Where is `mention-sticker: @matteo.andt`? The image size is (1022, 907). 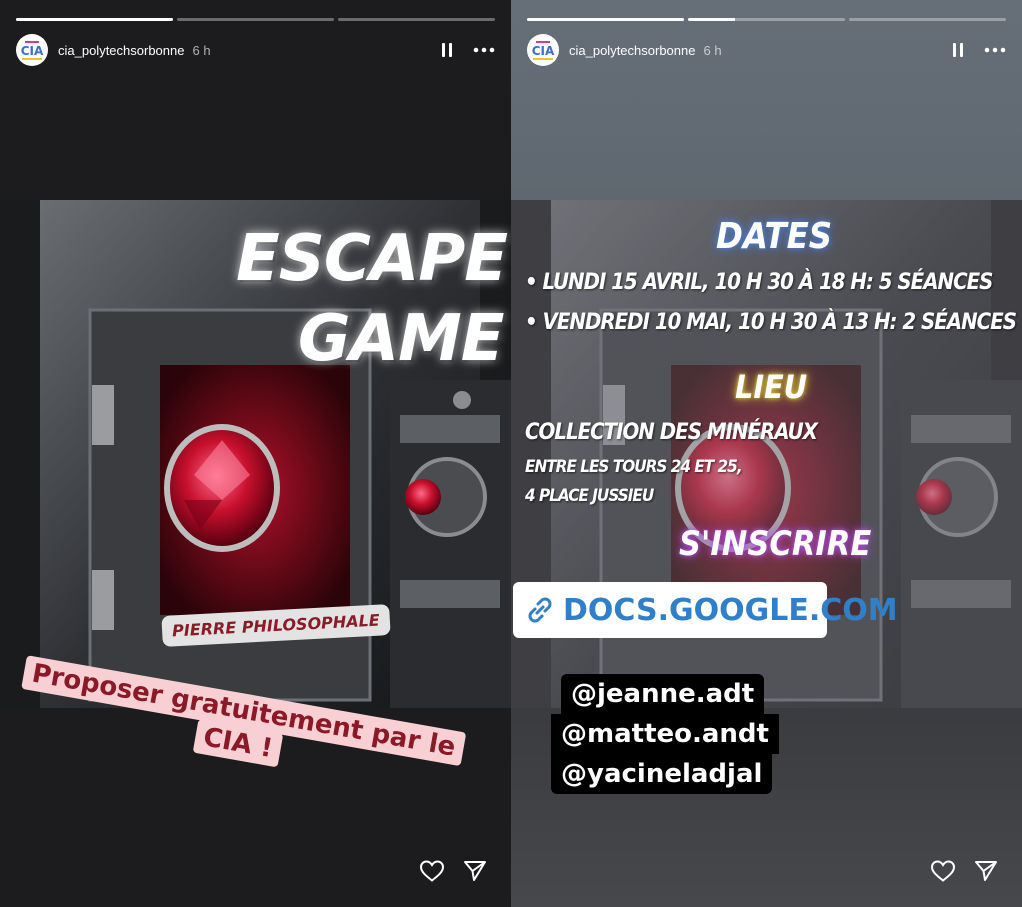
mention-sticker: @matteo.andt is located at coordinates (665, 734).